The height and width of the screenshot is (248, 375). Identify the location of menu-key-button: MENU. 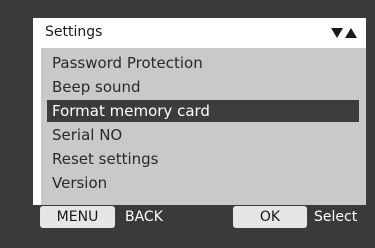
(77, 217).